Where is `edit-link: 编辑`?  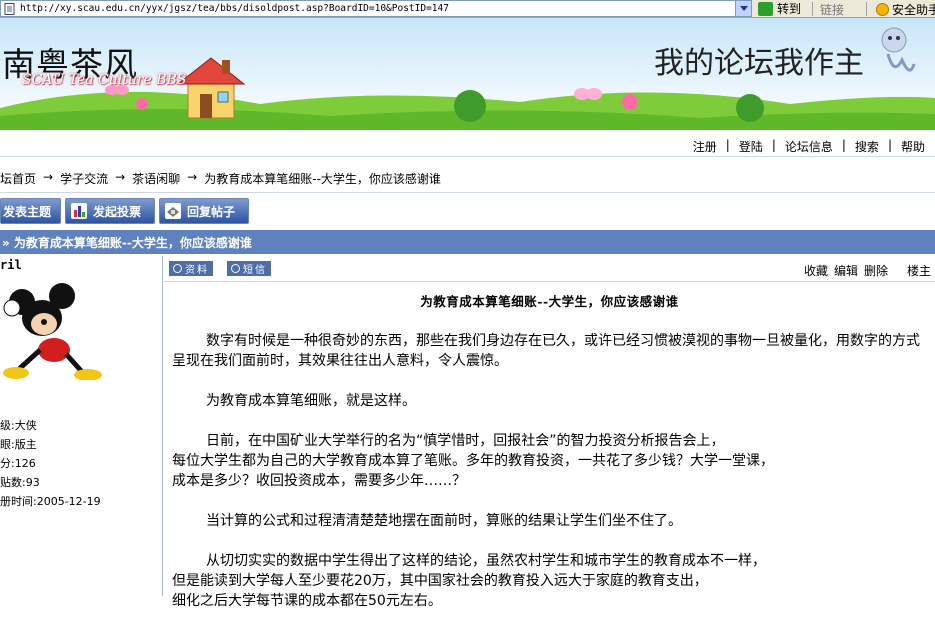
edit-link: 编辑 is located at coordinates (846, 270).